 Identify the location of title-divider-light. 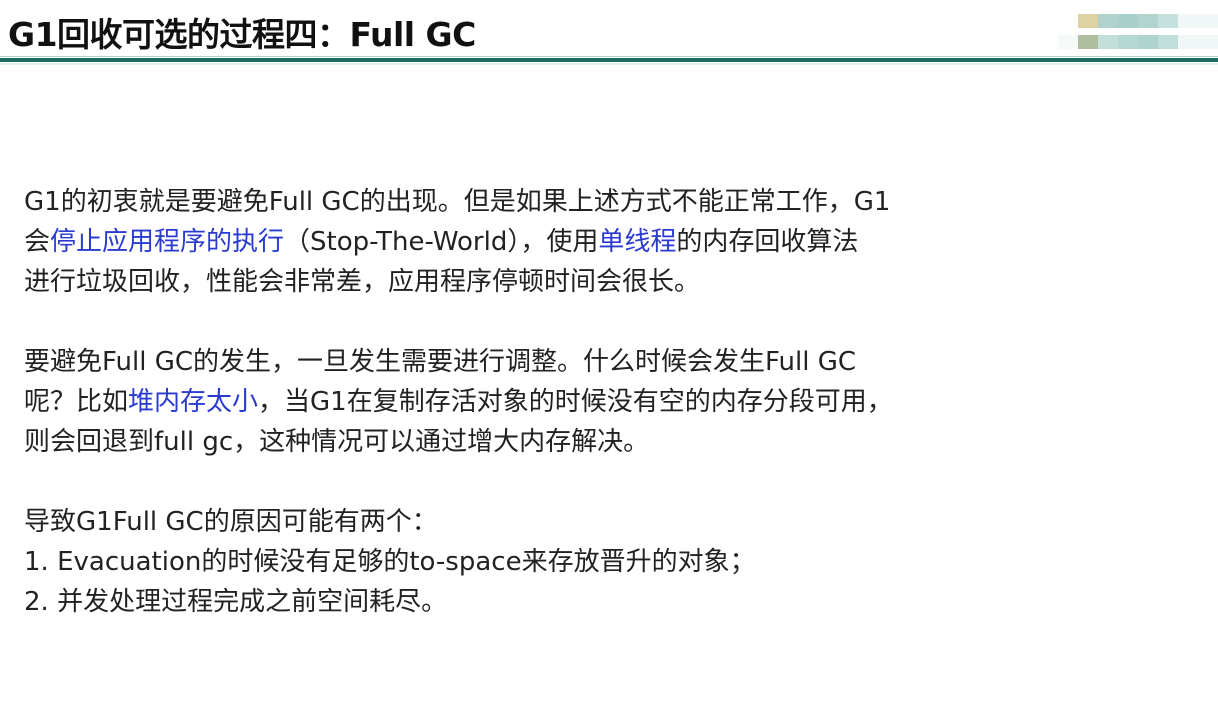
(609, 56).